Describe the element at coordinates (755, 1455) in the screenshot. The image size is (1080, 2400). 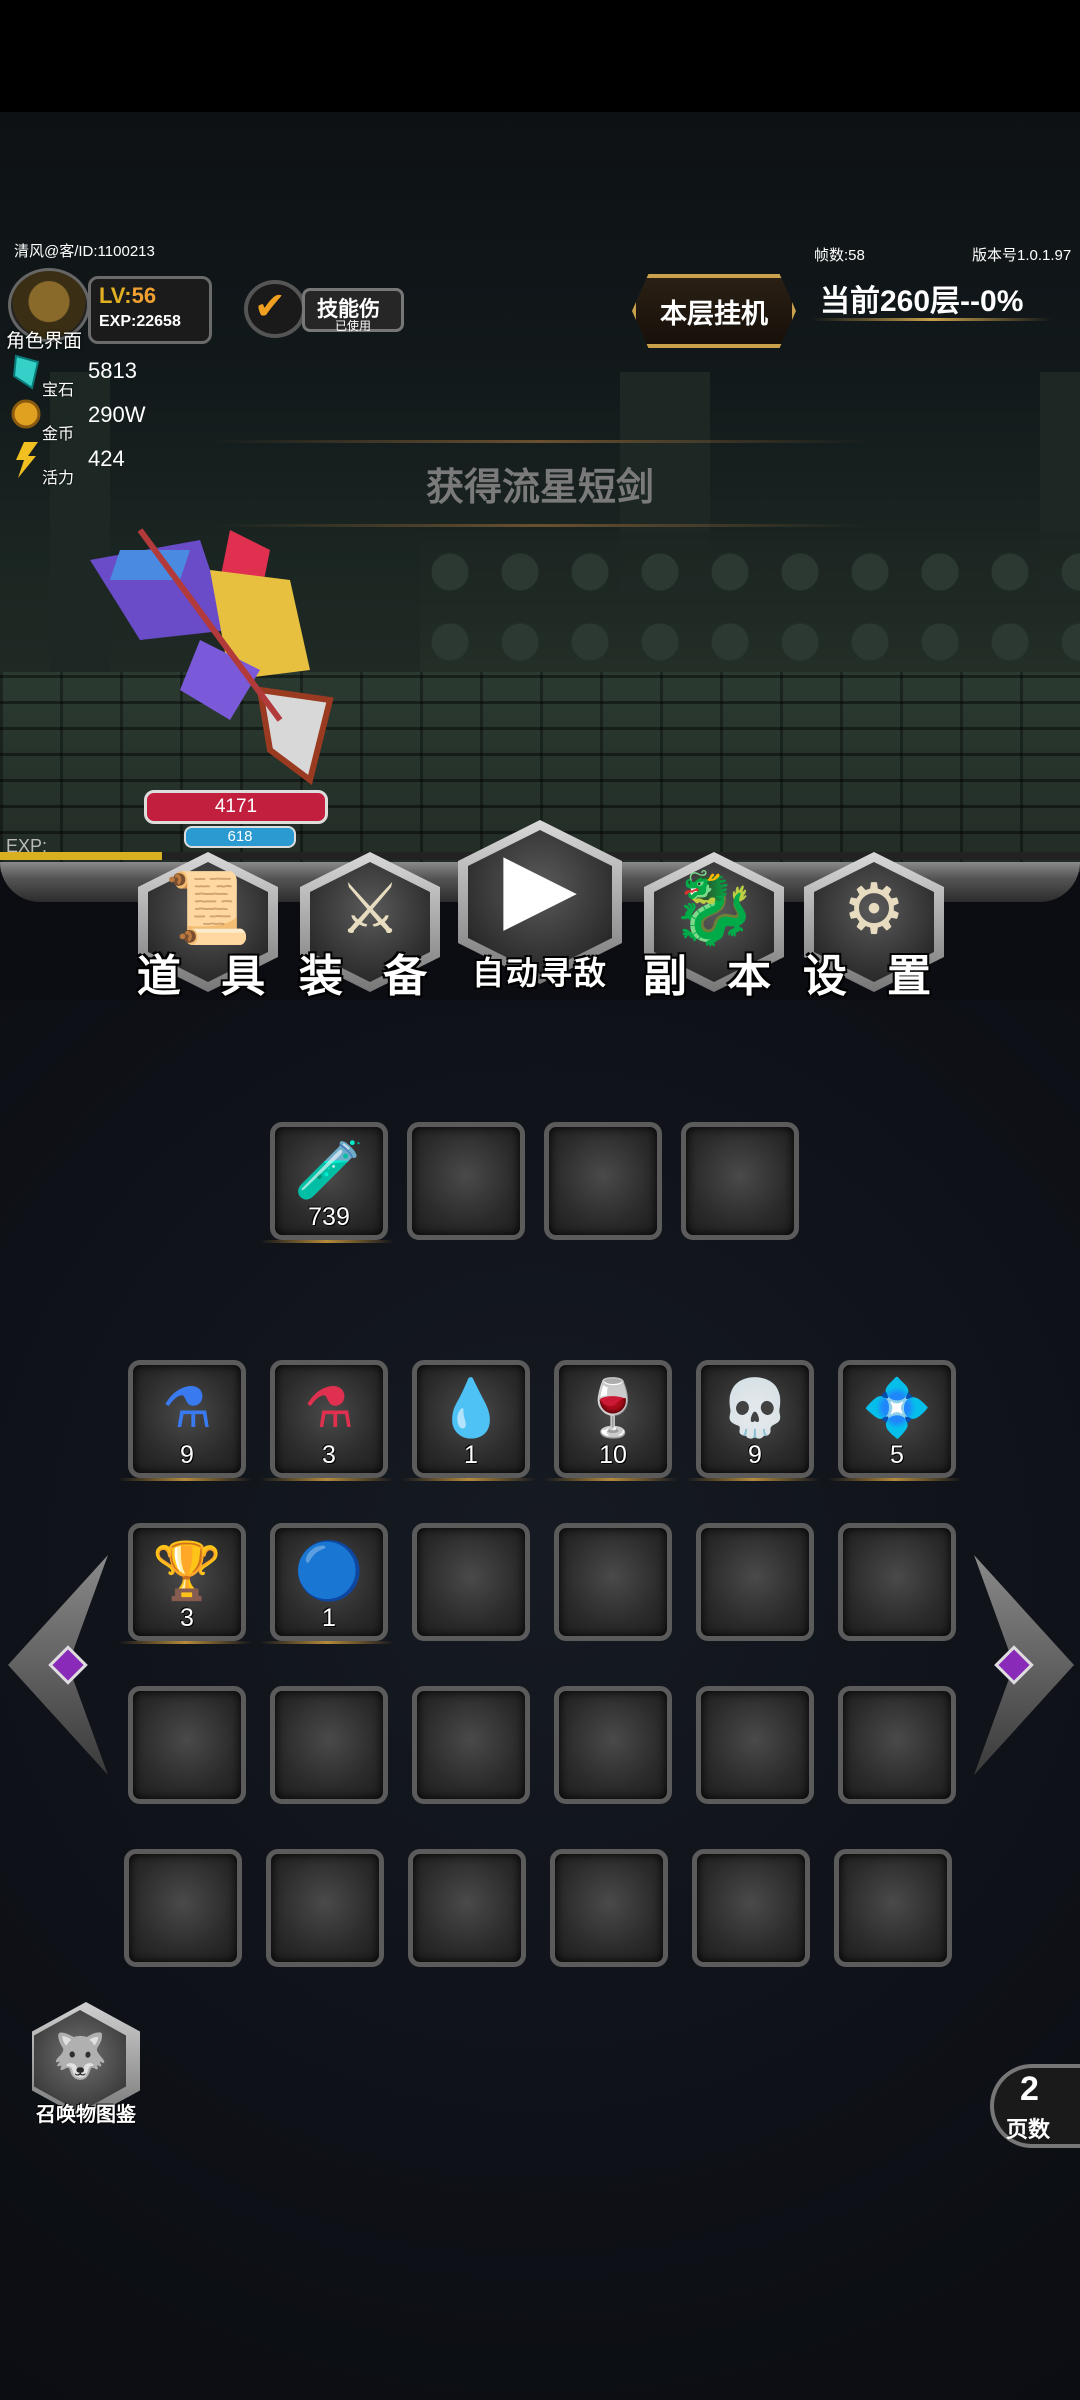
I see `item-count: 9` at that location.